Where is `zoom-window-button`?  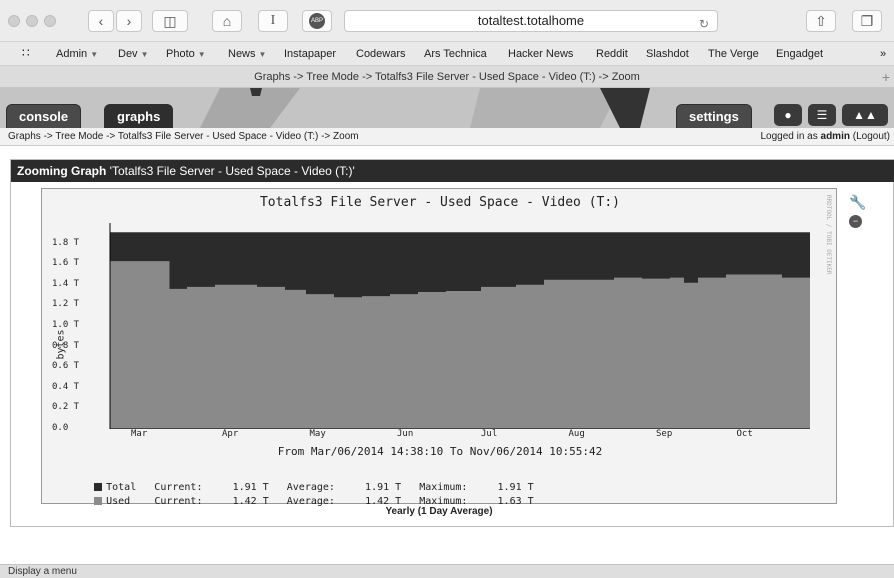
zoom-window-button is located at coordinates (50, 21).